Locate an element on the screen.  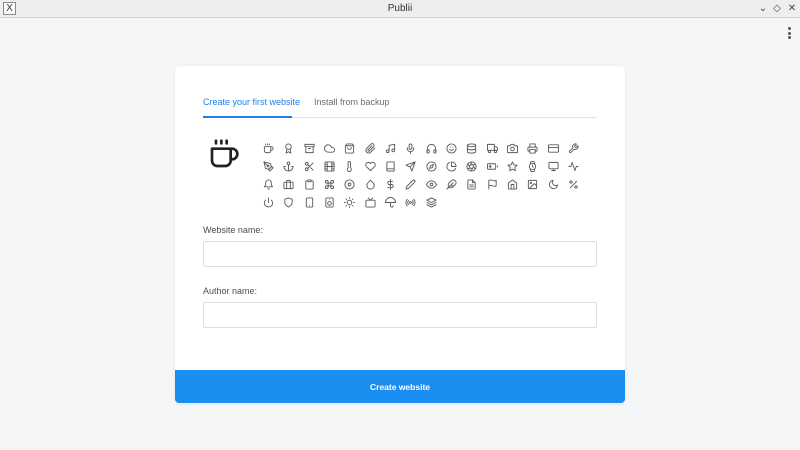
icon-option-activity-icon is located at coordinates (577, 166).